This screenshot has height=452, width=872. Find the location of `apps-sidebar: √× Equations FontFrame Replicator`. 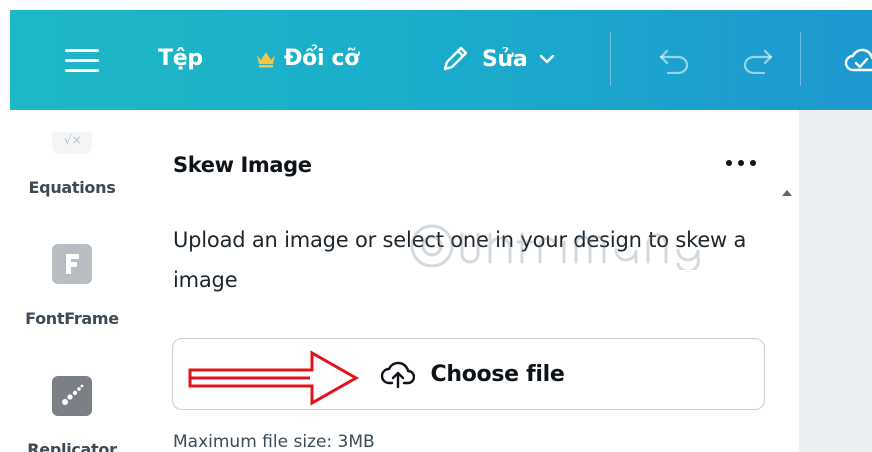

apps-sidebar: √× Equations FontFrame Replicator is located at coordinates (72, 281).